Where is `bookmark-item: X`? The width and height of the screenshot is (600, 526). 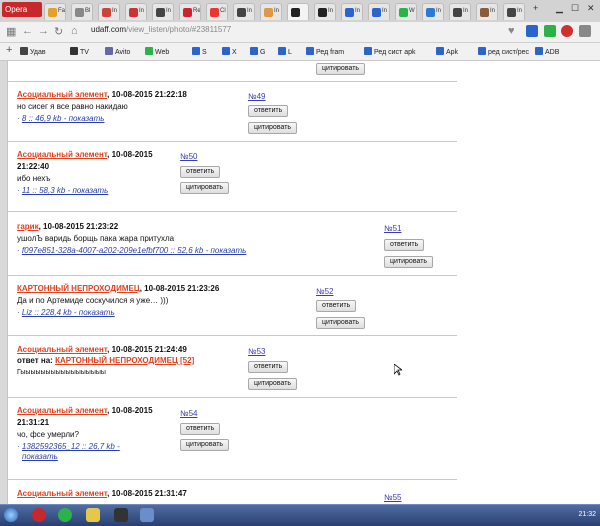
bookmark-item: X is located at coordinates (229, 51).